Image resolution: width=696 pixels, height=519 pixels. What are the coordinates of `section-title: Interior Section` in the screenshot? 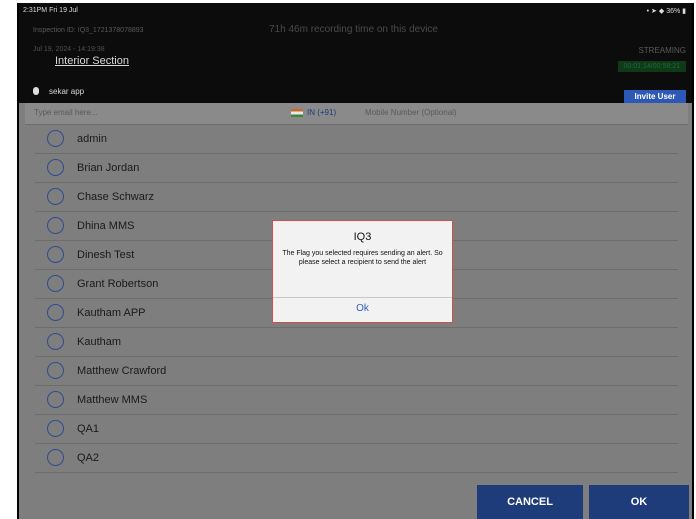 It's located at (92, 61).